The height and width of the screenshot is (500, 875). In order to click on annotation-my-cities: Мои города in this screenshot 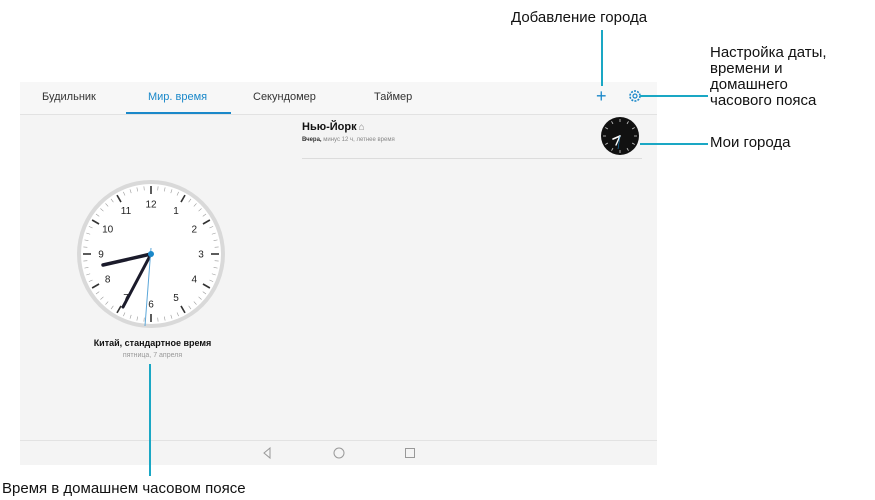, I will do `click(750, 142)`.